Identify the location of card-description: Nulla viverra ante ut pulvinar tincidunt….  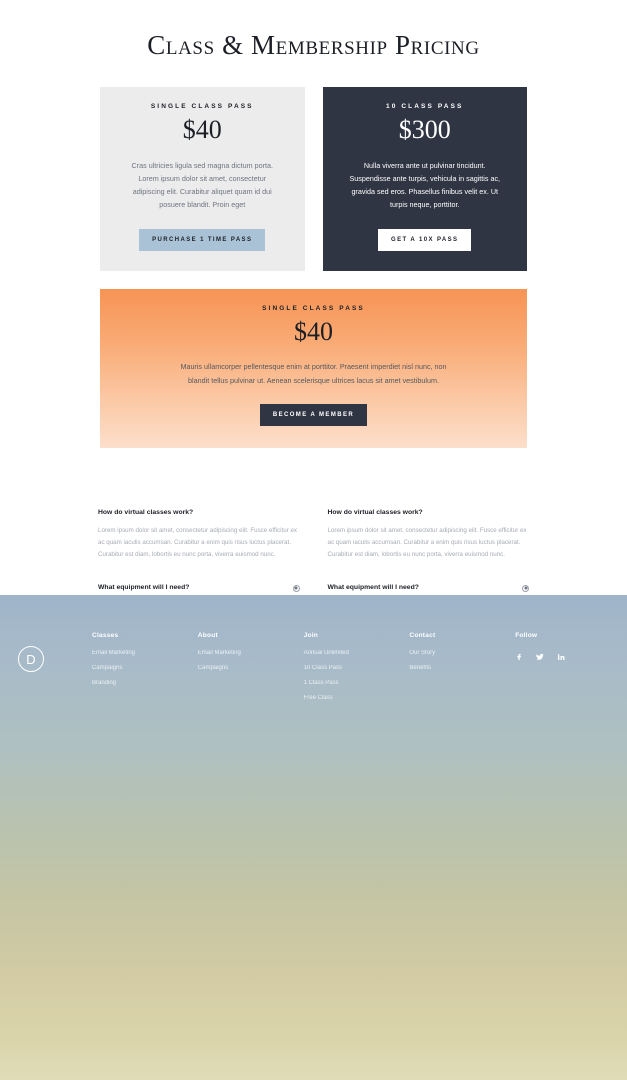
(425, 185).